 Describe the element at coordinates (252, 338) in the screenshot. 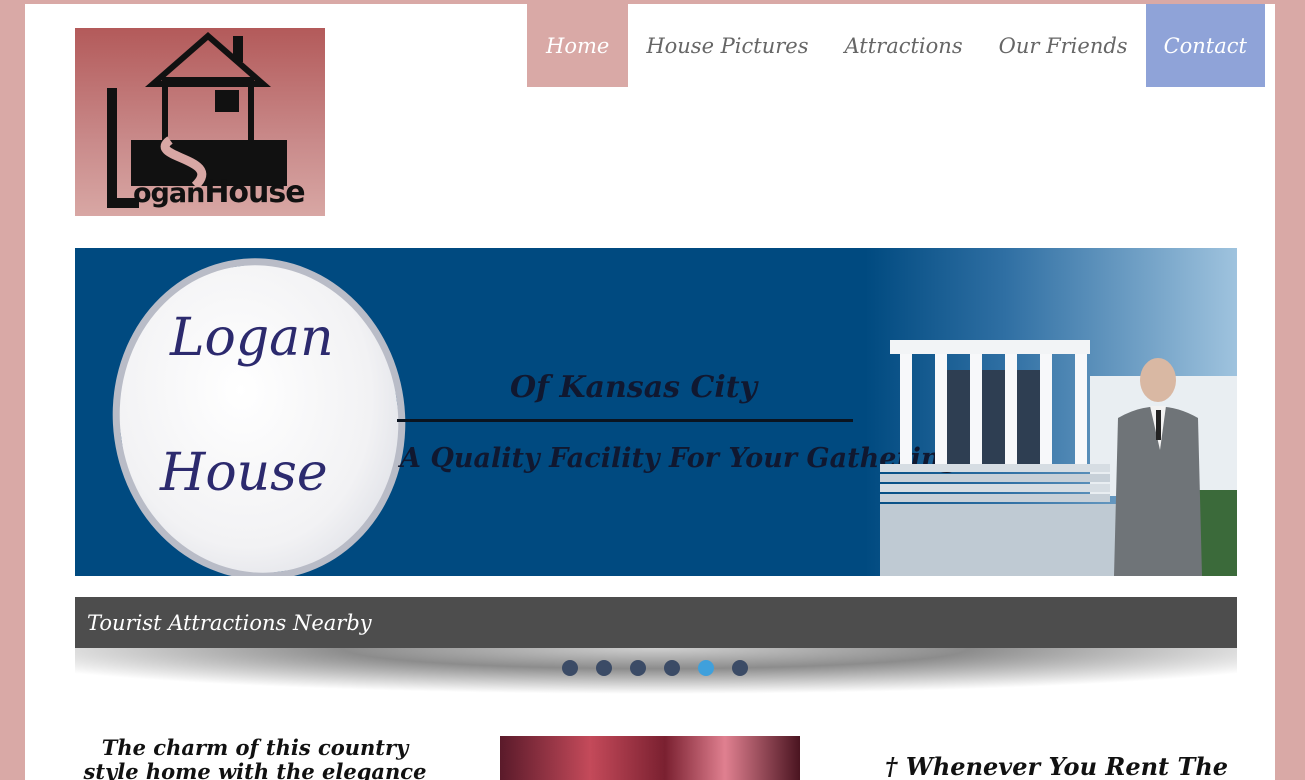

I see `oval-text-logan: Logan` at that location.